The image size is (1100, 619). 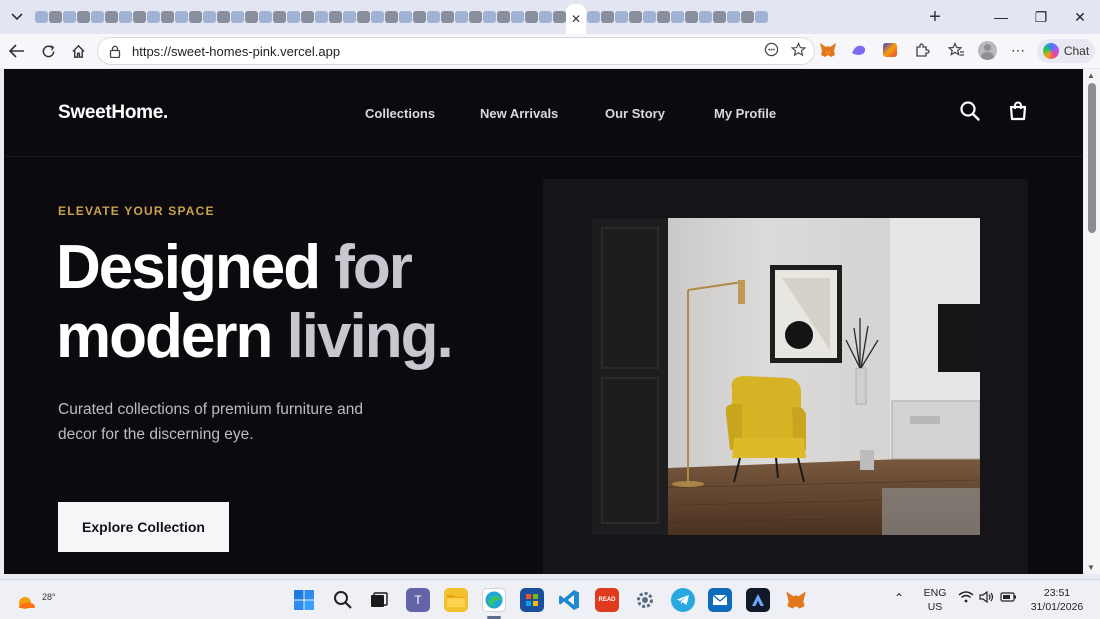 What do you see at coordinates (456, 51) in the screenshot?
I see `address-bar: https://sweet-homes-pink.vercel.app` at bounding box center [456, 51].